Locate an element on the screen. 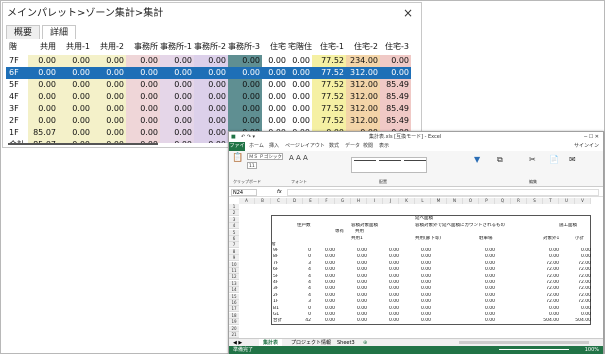 The image size is (605, 354). column-header: A is located at coordinates (247, 201).